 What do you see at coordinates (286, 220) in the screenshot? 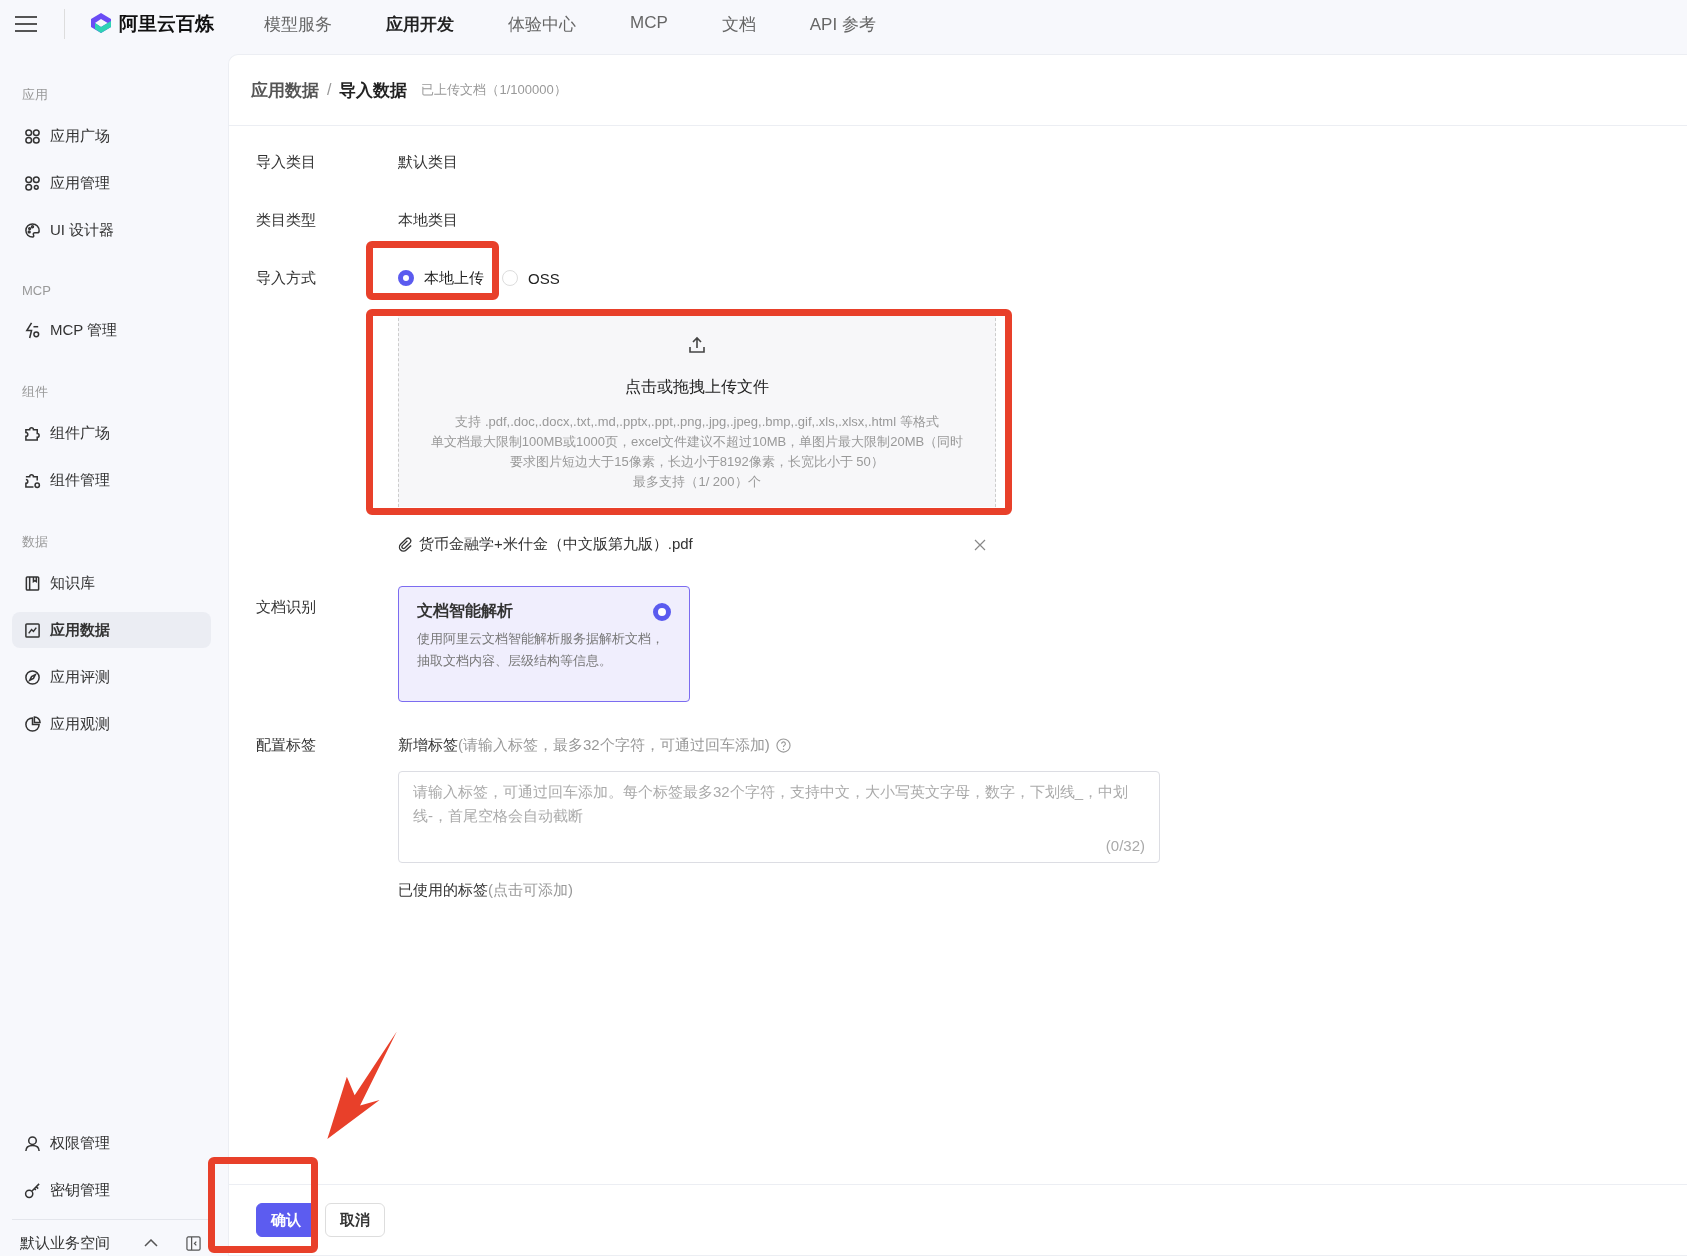
I see `field-label: 类目类型` at bounding box center [286, 220].